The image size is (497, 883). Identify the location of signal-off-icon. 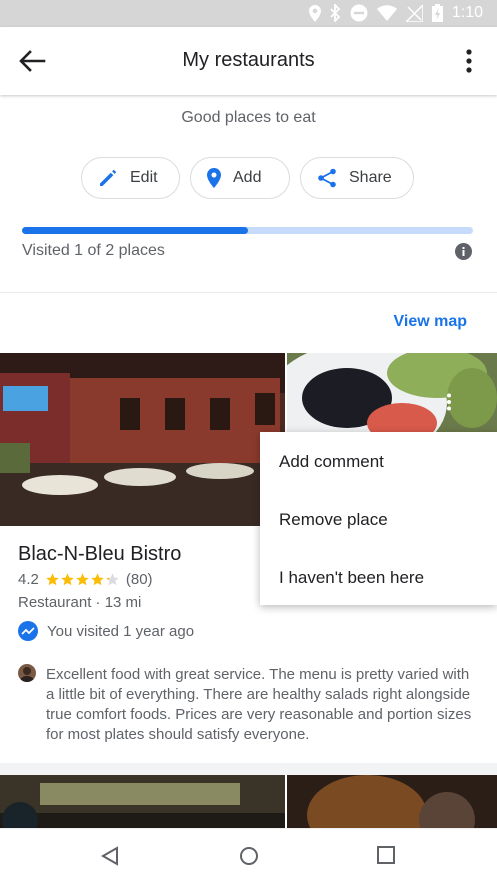
(414, 13).